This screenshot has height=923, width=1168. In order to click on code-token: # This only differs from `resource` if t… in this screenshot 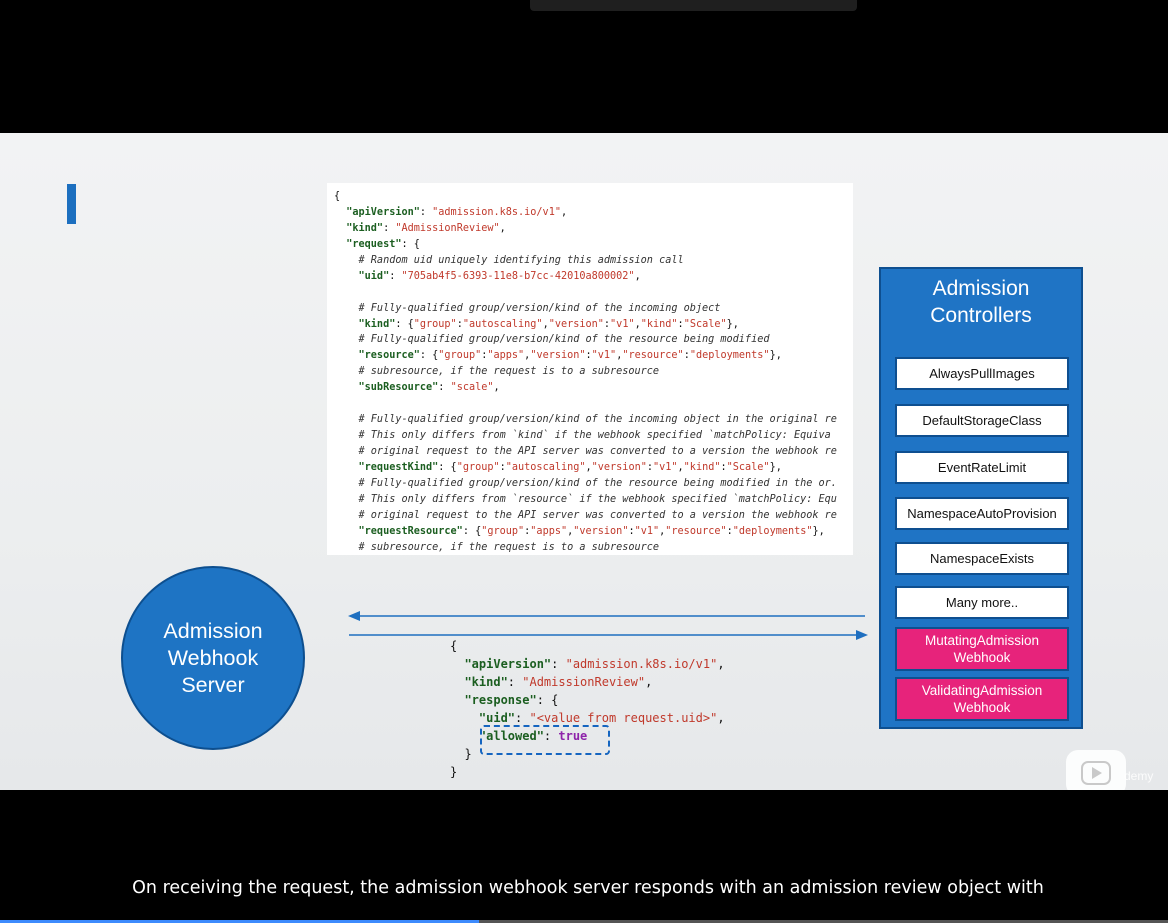, I will do `click(585, 499)`.